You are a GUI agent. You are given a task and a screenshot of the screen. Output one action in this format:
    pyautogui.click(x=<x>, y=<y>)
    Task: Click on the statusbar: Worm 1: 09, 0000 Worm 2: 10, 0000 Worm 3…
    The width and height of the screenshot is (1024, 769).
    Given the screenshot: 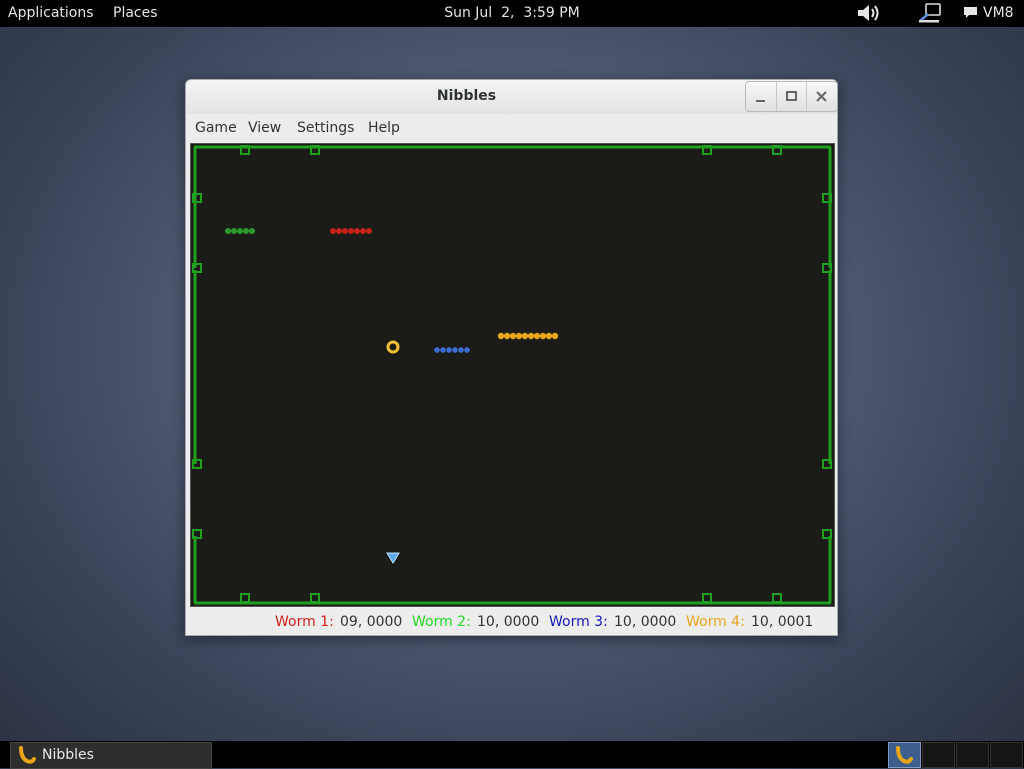 What is the action you would take?
    pyautogui.click(x=511, y=621)
    